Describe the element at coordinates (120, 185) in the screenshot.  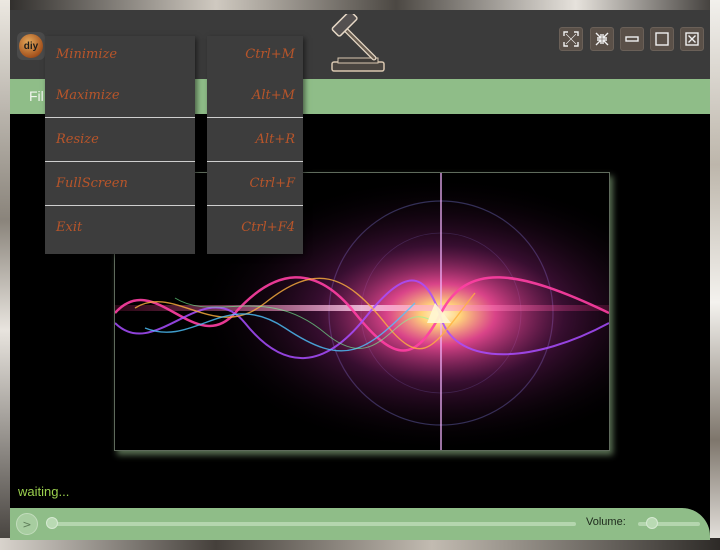
I see `menu-item-fullscreen: FullScreen` at that location.